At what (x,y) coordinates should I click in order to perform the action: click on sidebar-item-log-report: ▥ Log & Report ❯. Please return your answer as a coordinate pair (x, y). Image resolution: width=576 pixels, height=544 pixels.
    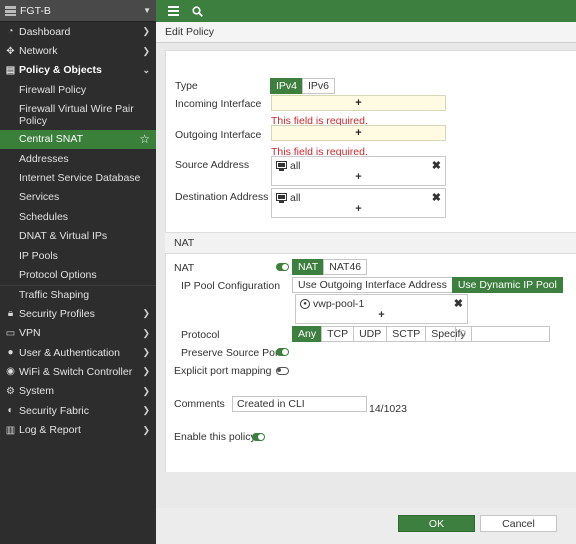
    Looking at the image, I should click on (78, 429).